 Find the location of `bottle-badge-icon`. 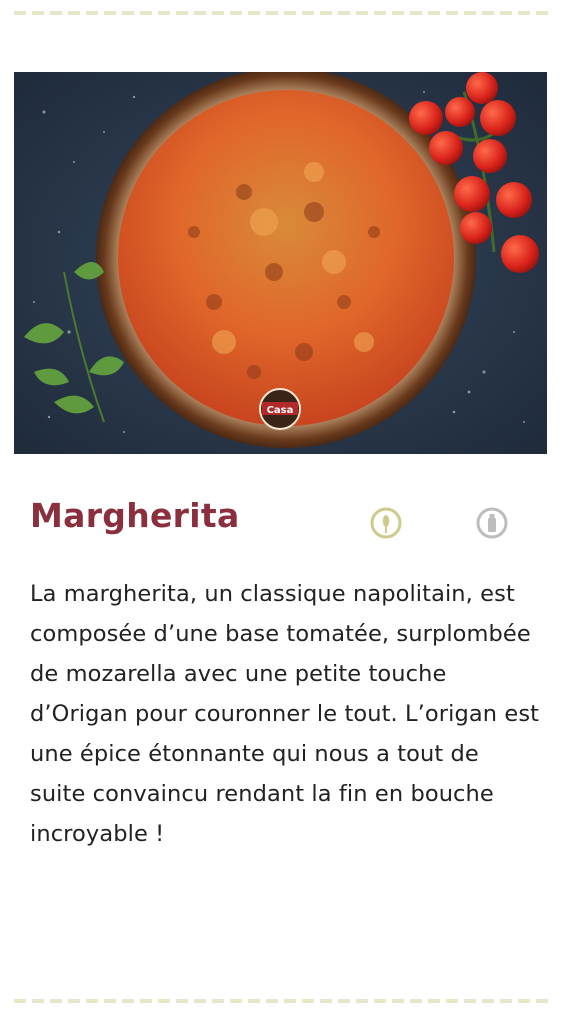

bottle-badge-icon is located at coordinates (492, 523).